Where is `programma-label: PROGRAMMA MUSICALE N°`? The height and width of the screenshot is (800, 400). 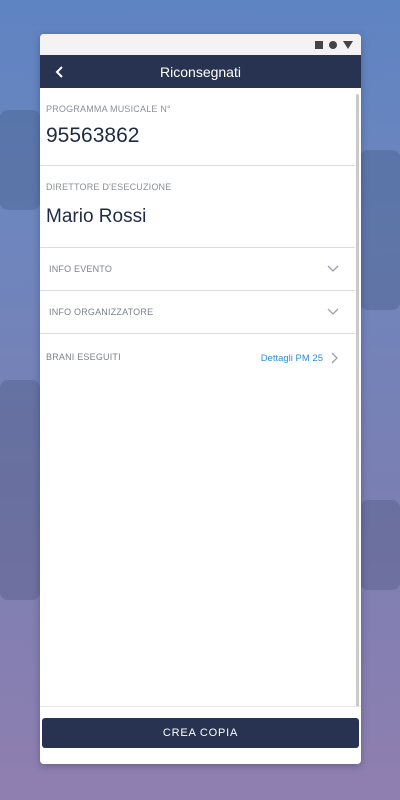 programma-label: PROGRAMMA MUSICALE N° is located at coordinates (108, 109).